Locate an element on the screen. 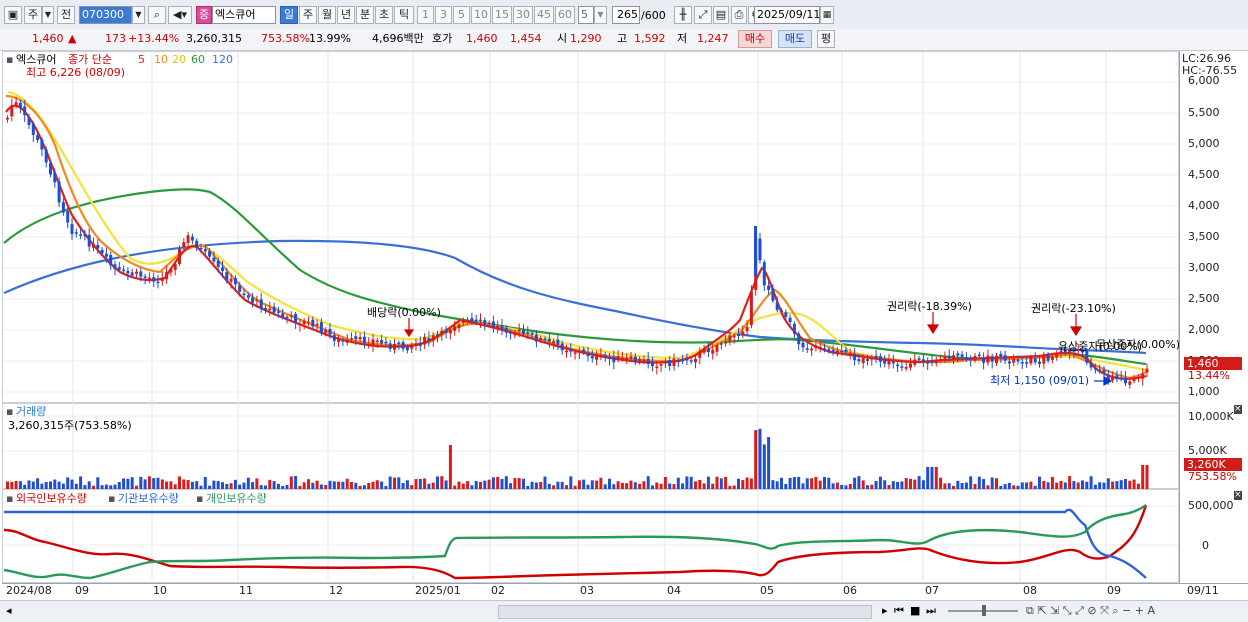 The image size is (1248, 622). holding-menu-icon: ▪ is located at coordinates (9, 499).